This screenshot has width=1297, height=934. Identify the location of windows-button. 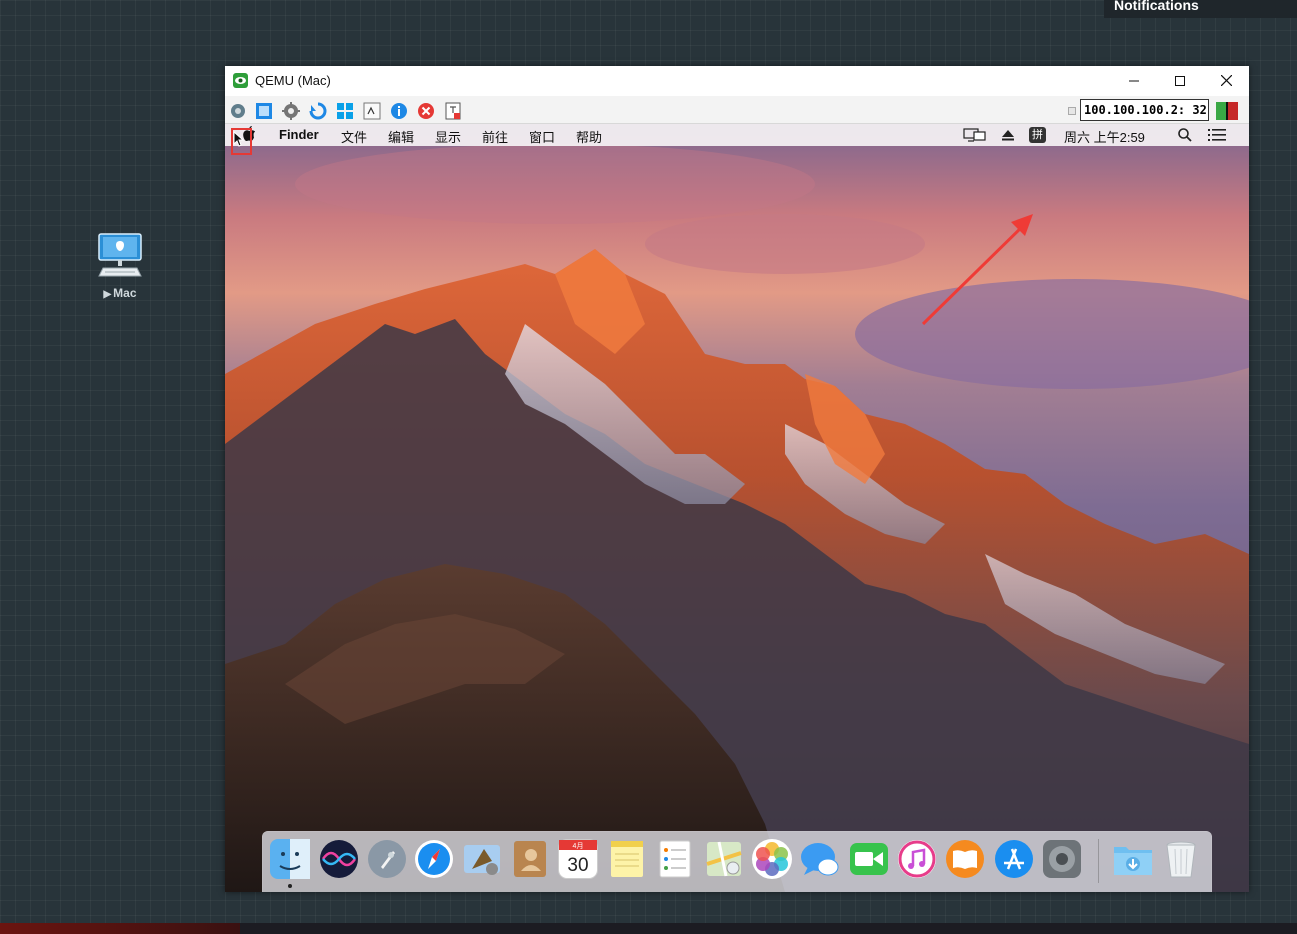
(345, 111).